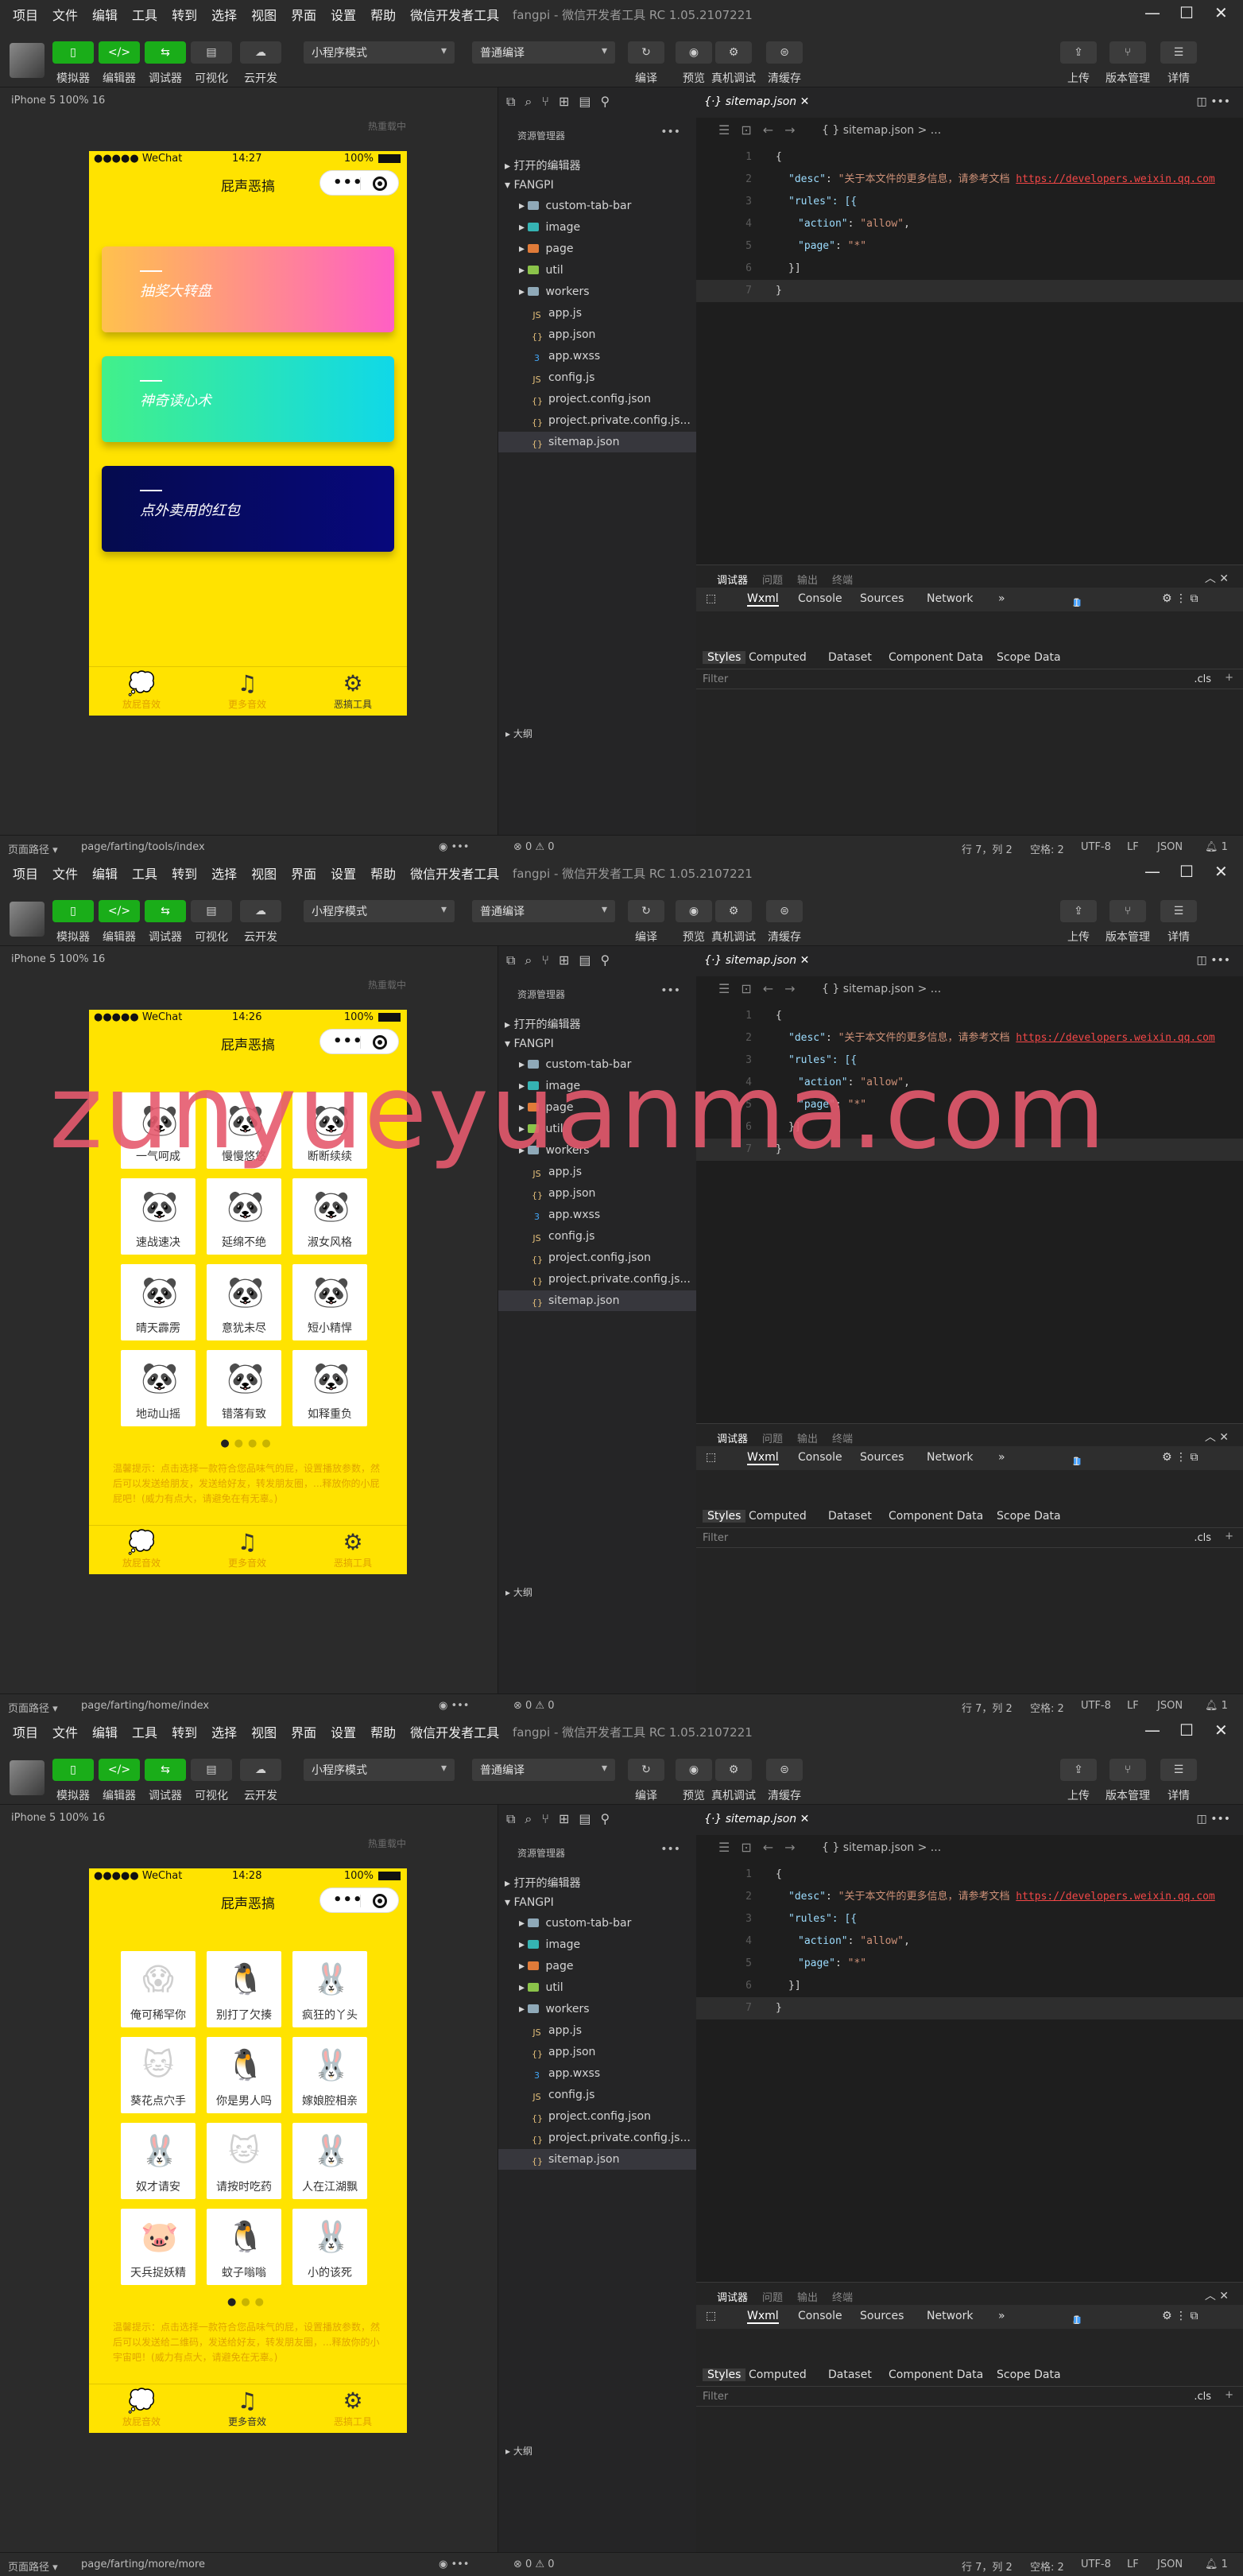 The image size is (1243, 2576). What do you see at coordinates (762, 130) in the screenshot?
I see `editor-nav-icons: ☰⊡←→` at bounding box center [762, 130].